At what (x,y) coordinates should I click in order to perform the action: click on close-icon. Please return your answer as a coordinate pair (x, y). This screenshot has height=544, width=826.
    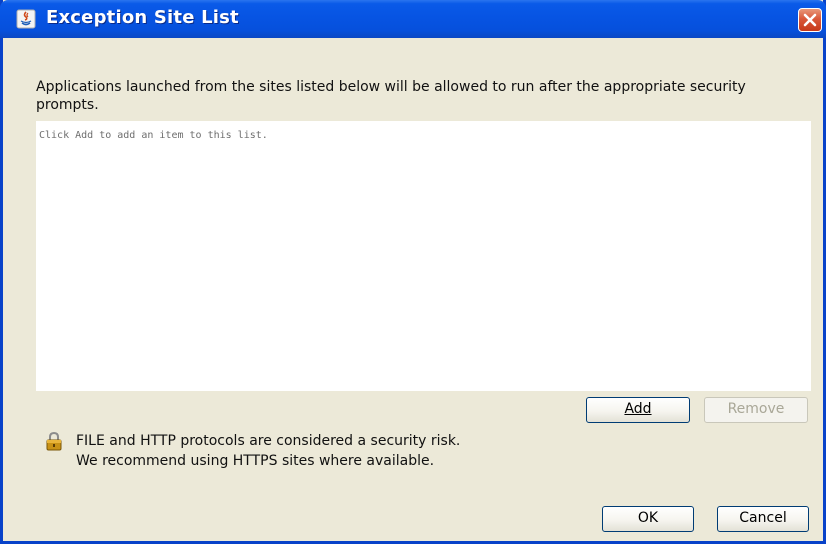
    Looking at the image, I should click on (810, 20).